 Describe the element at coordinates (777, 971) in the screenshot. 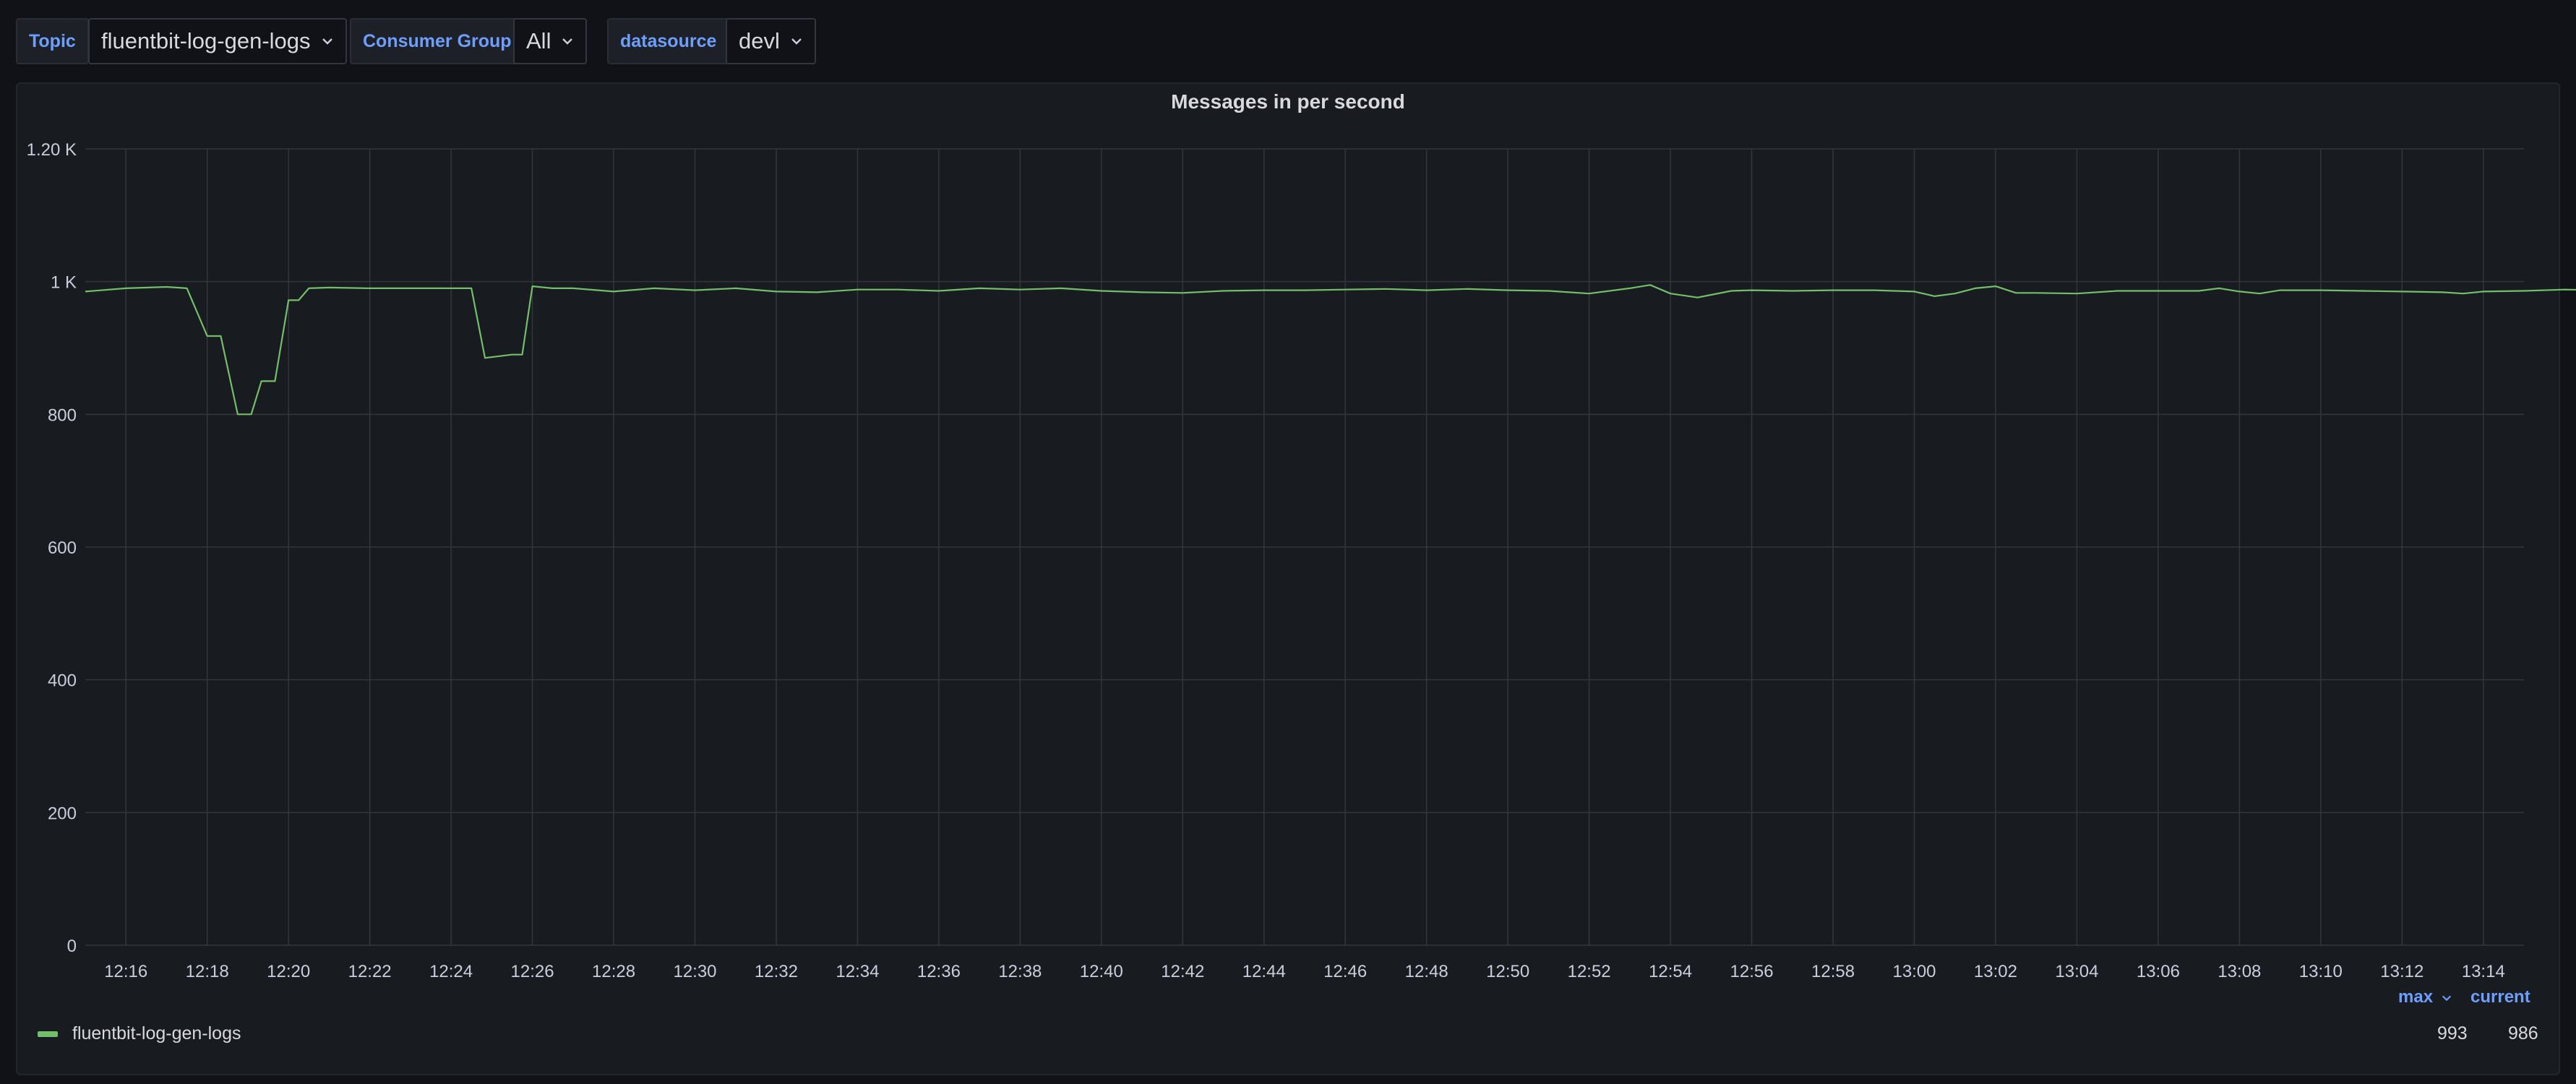

I see `x-tick-label: 12:32` at that location.